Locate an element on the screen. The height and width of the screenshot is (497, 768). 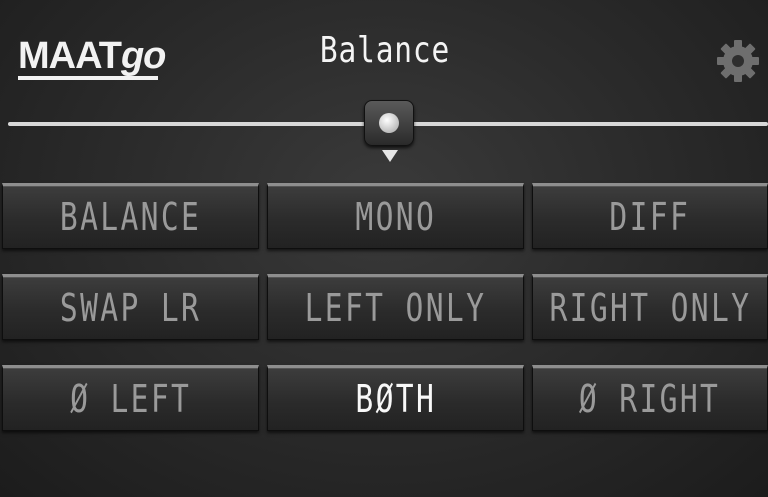
slider-pointer-icon is located at coordinates (390, 156).